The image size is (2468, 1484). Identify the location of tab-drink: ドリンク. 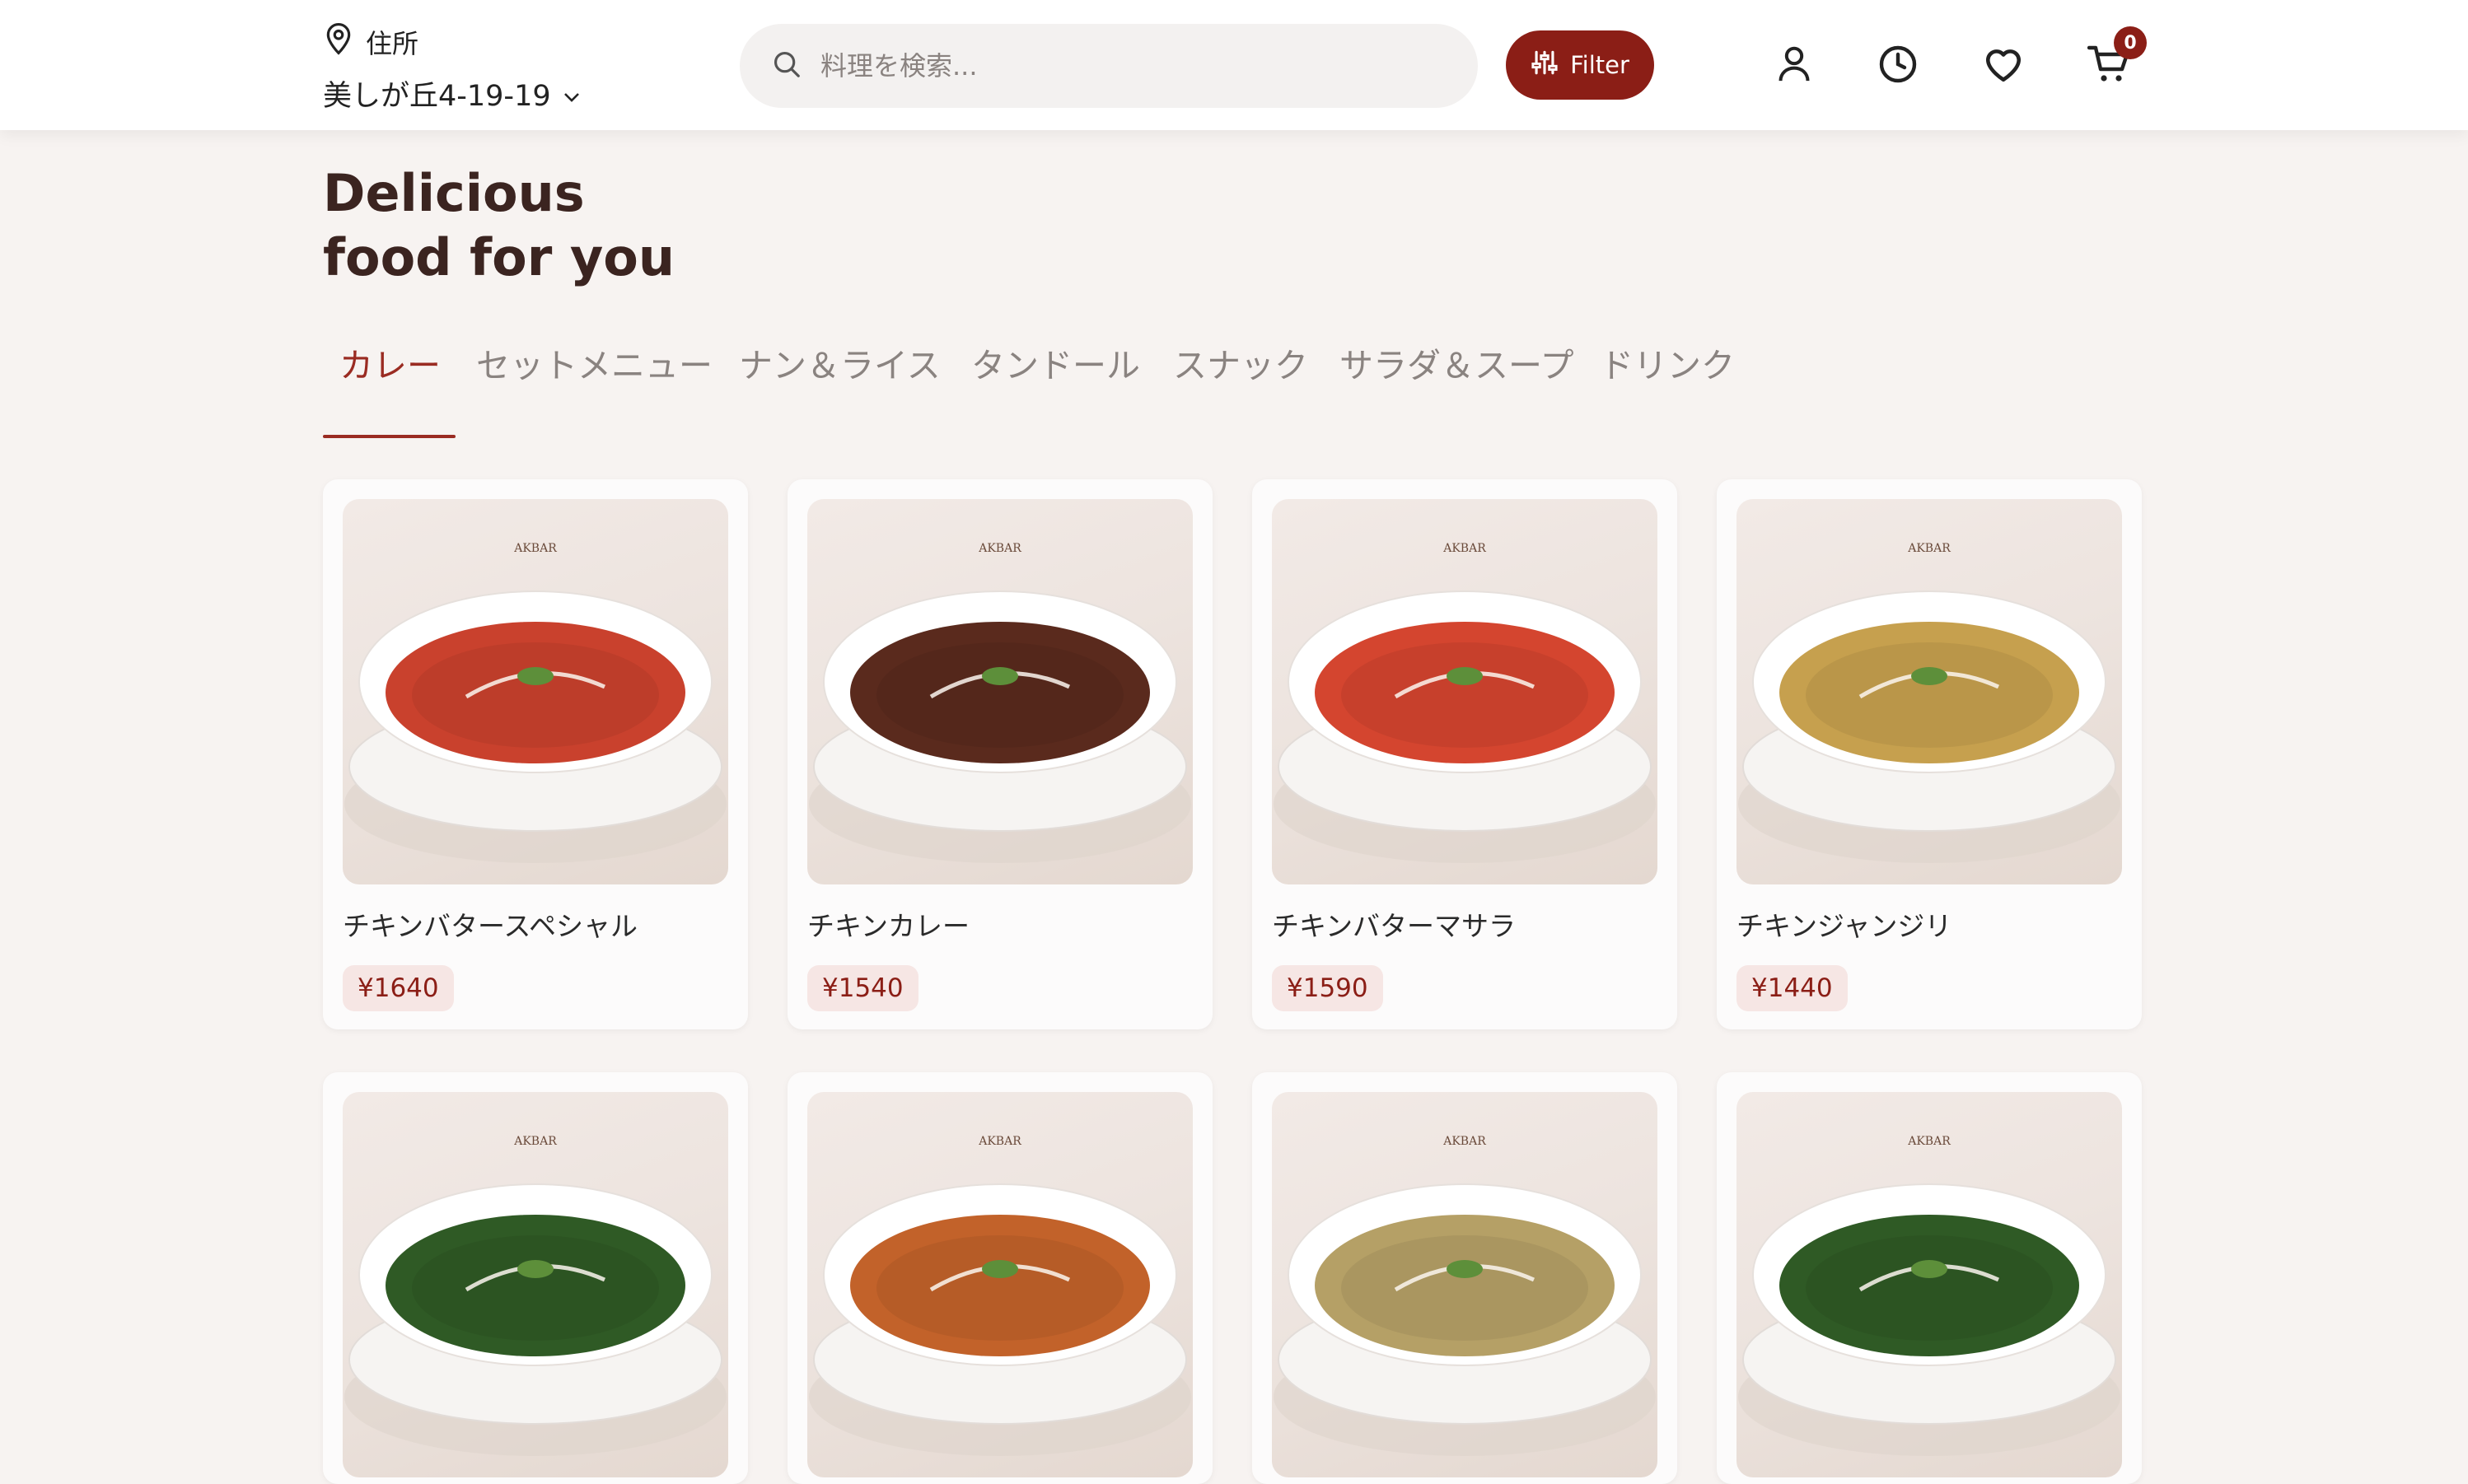
(1667, 362).